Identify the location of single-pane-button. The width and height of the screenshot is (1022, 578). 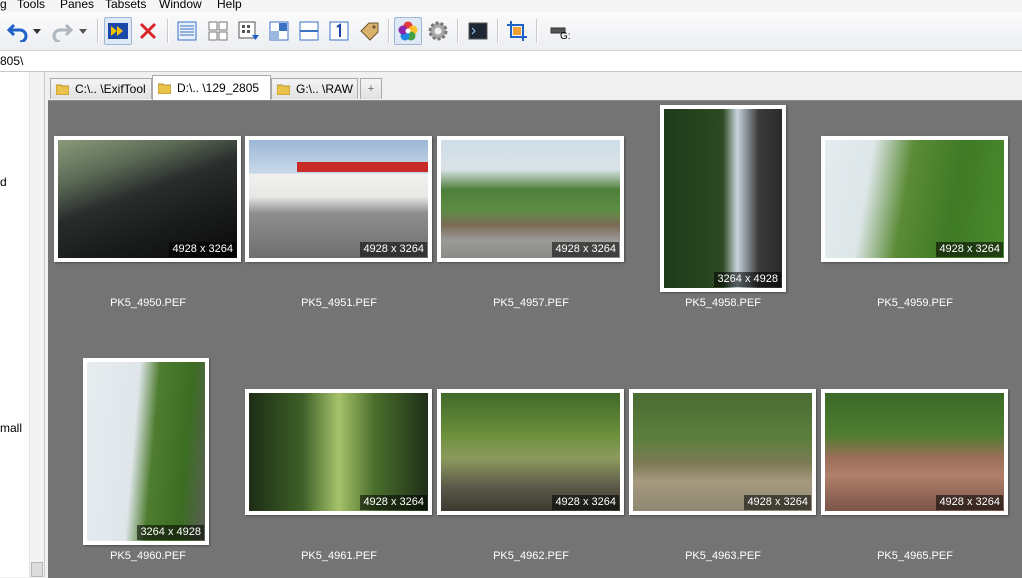
(339, 31).